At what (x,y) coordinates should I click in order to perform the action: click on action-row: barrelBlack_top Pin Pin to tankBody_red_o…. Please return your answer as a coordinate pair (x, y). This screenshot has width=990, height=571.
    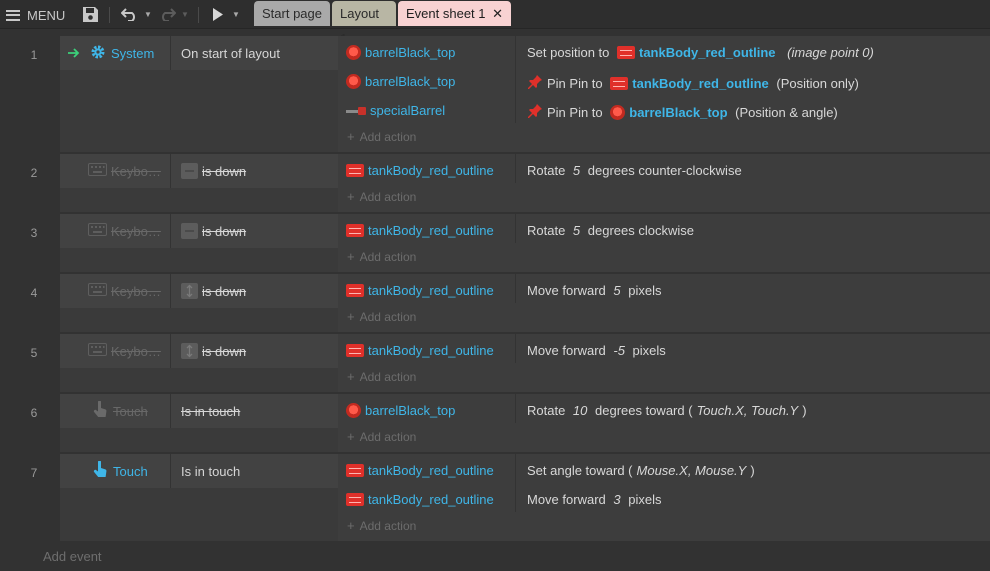
    Looking at the image, I should click on (664, 81).